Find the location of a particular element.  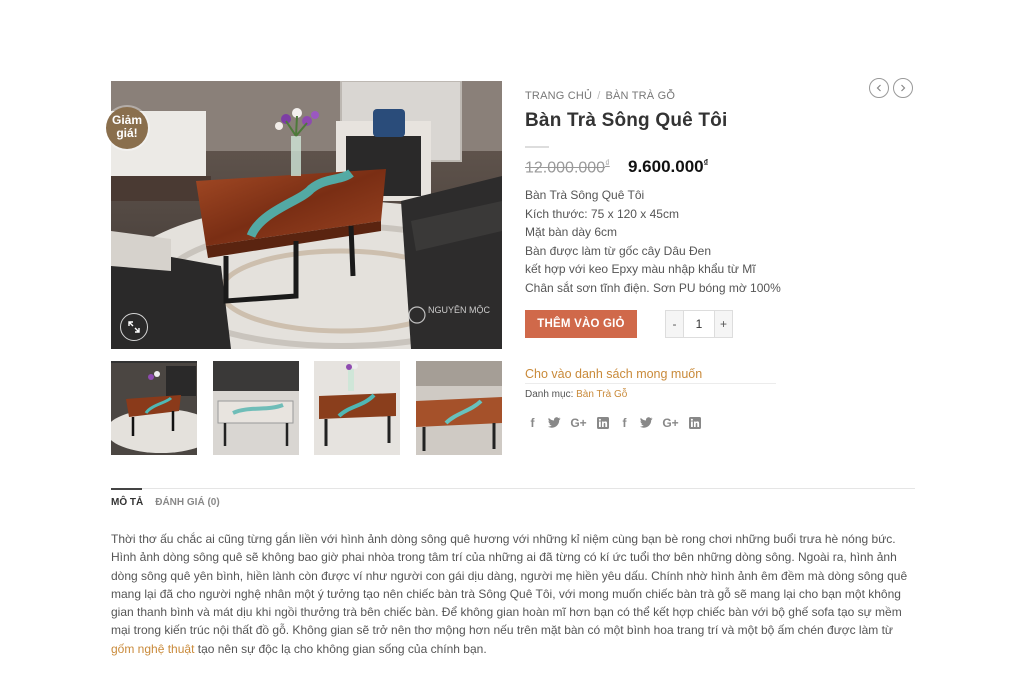

tab-description: MÔ TẢ is located at coordinates (127, 502).